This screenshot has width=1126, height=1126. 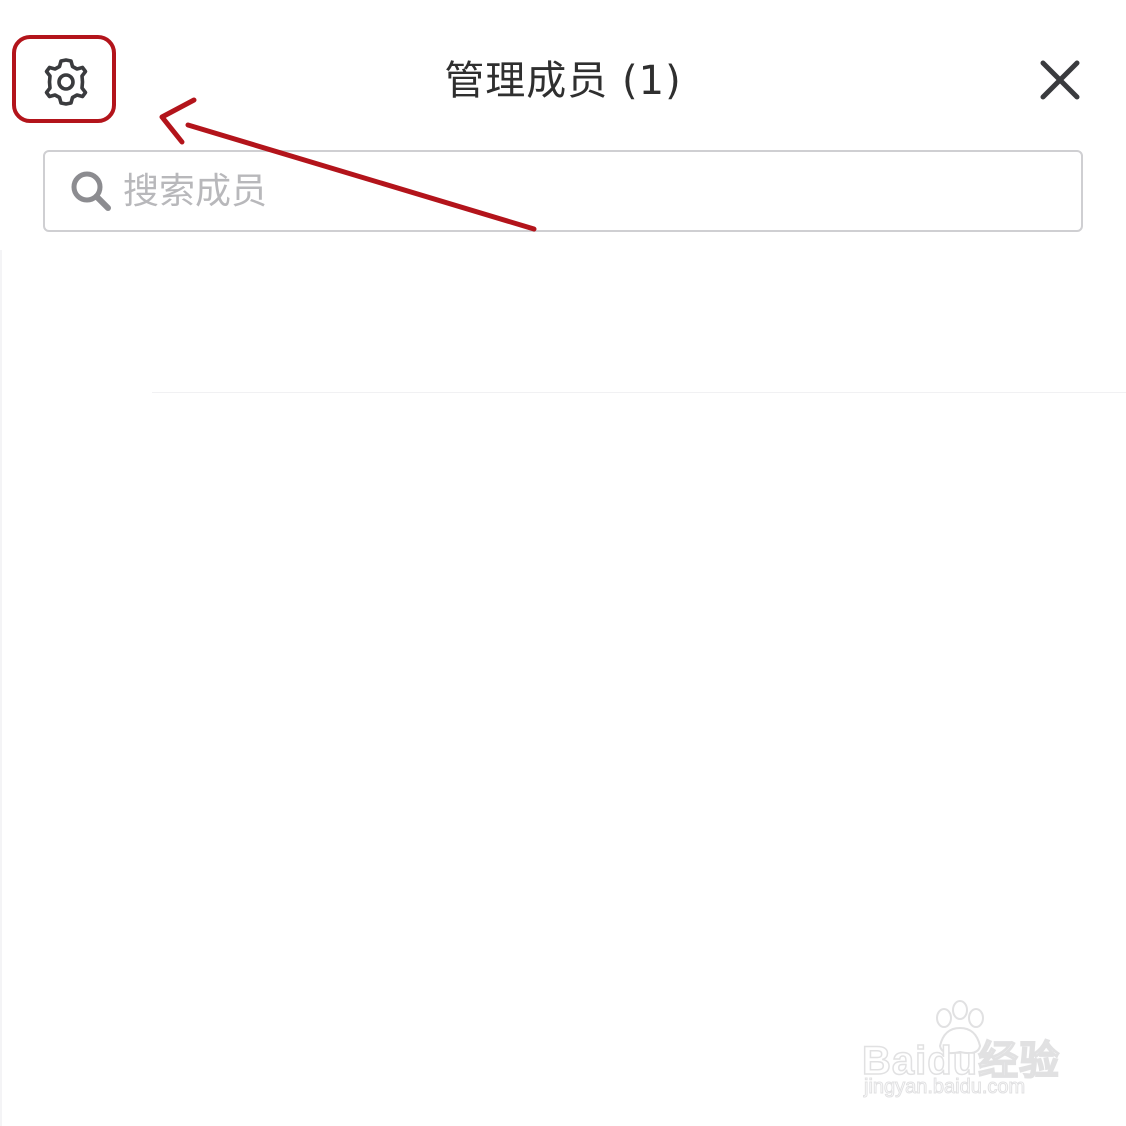 What do you see at coordinates (91, 191) in the screenshot?
I see `search-icon` at bounding box center [91, 191].